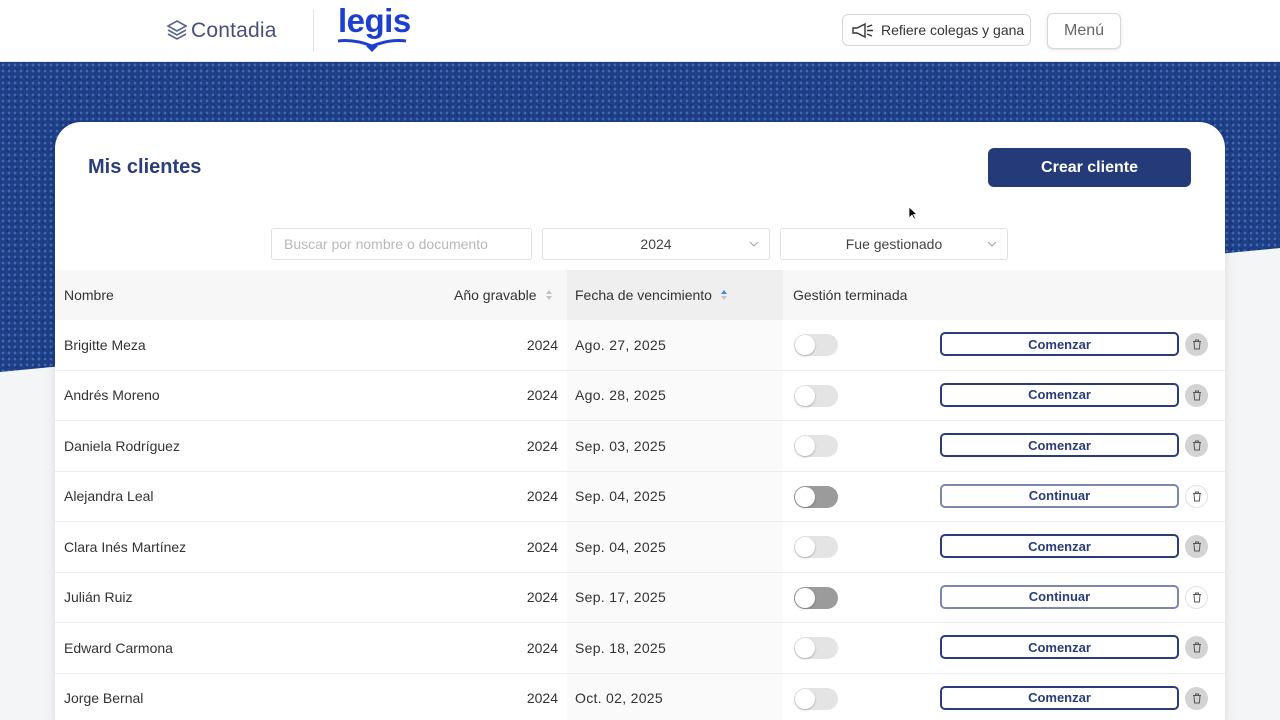 The image size is (1280, 720). What do you see at coordinates (621, 647) in the screenshot?
I see `due-date: Sep. 18, 2025` at bounding box center [621, 647].